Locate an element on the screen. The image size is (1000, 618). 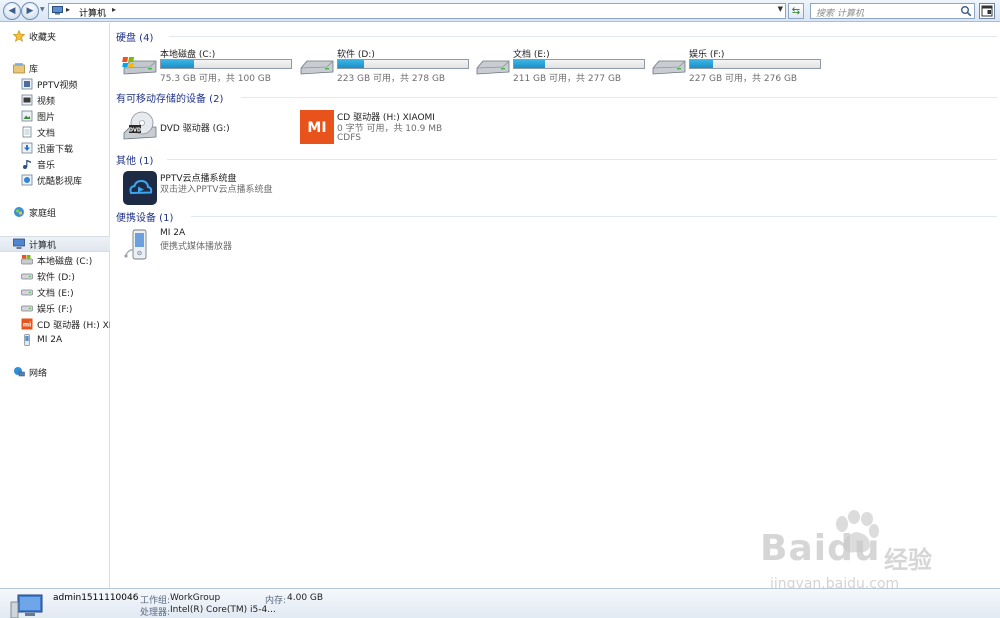
drive-tile-e: 文档 (E:) 211 GB 可用，共 277 GB is located at coordinates (562, 65).